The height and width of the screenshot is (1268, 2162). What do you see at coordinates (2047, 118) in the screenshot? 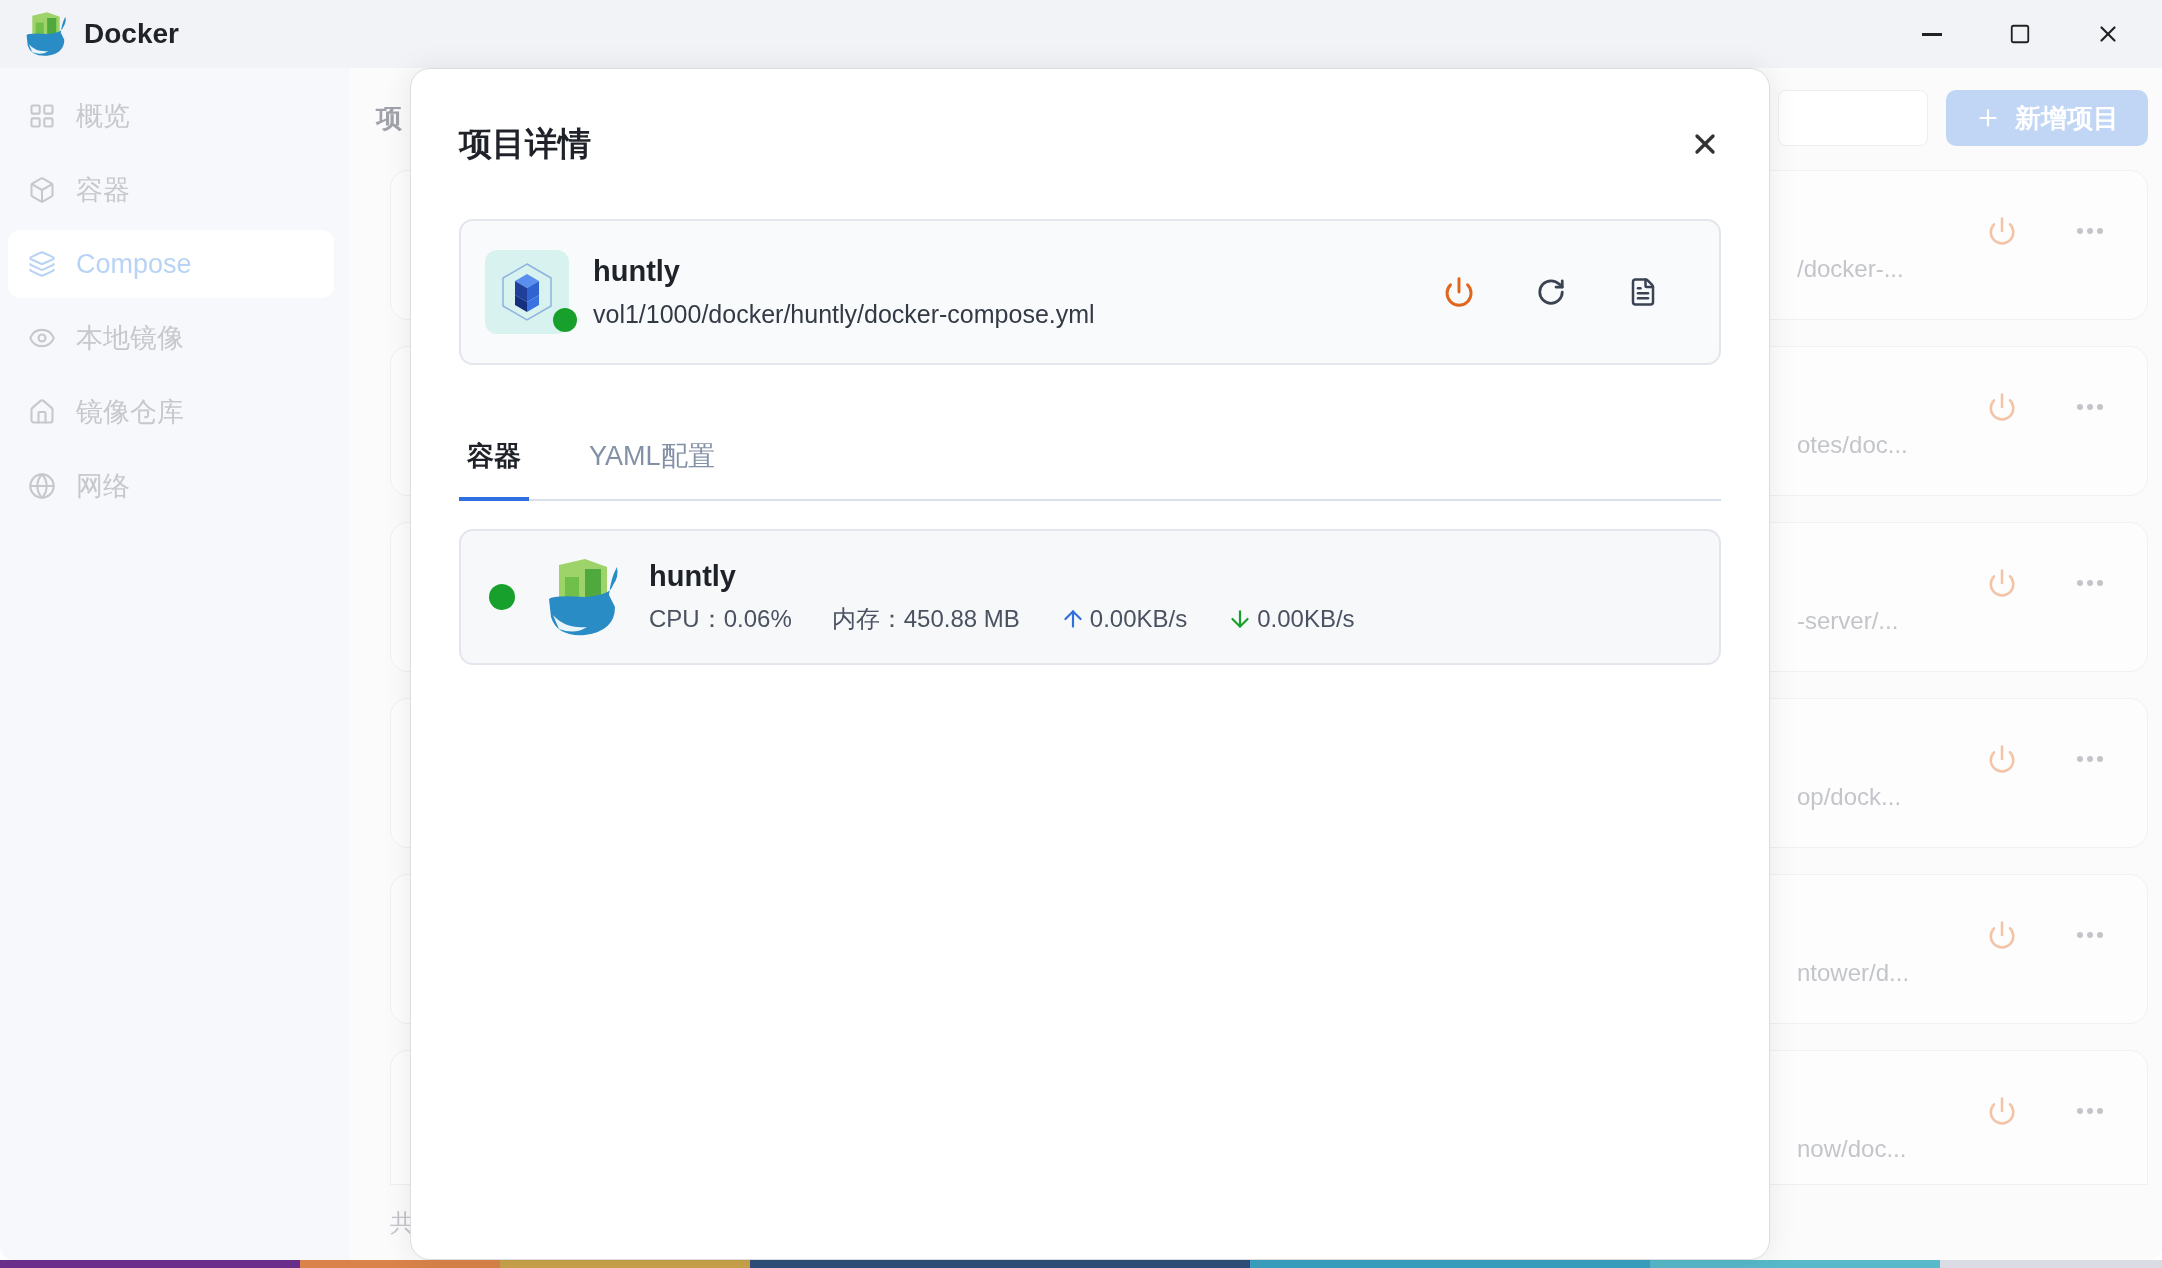
I see `add-project-button: 新增项目` at bounding box center [2047, 118].